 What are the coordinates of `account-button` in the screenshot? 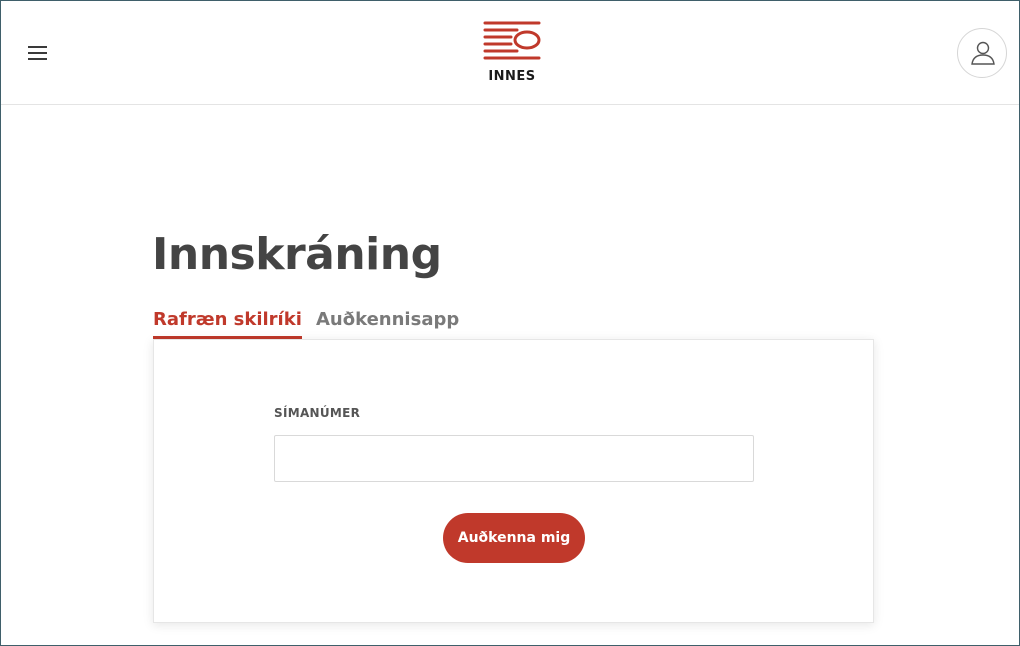 It's located at (982, 53).